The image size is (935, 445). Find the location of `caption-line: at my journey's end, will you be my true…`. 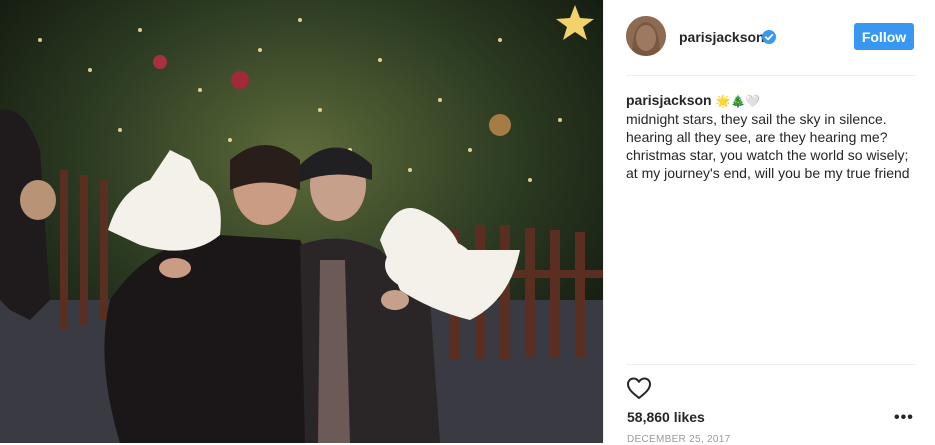

caption-line: at my journey's end, will you be my true… is located at coordinates (768, 173).